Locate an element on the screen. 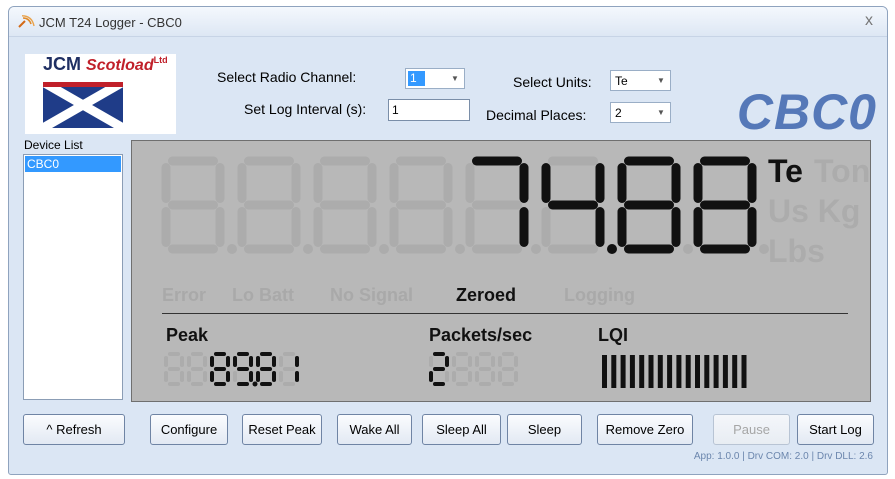  units-label: Select Units: is located at coordinates (552, 82).